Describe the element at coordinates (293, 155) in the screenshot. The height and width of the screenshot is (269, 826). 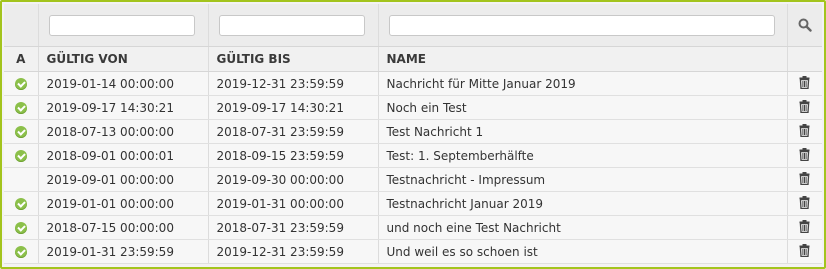
I see `valid-to-cell: 2018-09-15 23:59:59` at that location.